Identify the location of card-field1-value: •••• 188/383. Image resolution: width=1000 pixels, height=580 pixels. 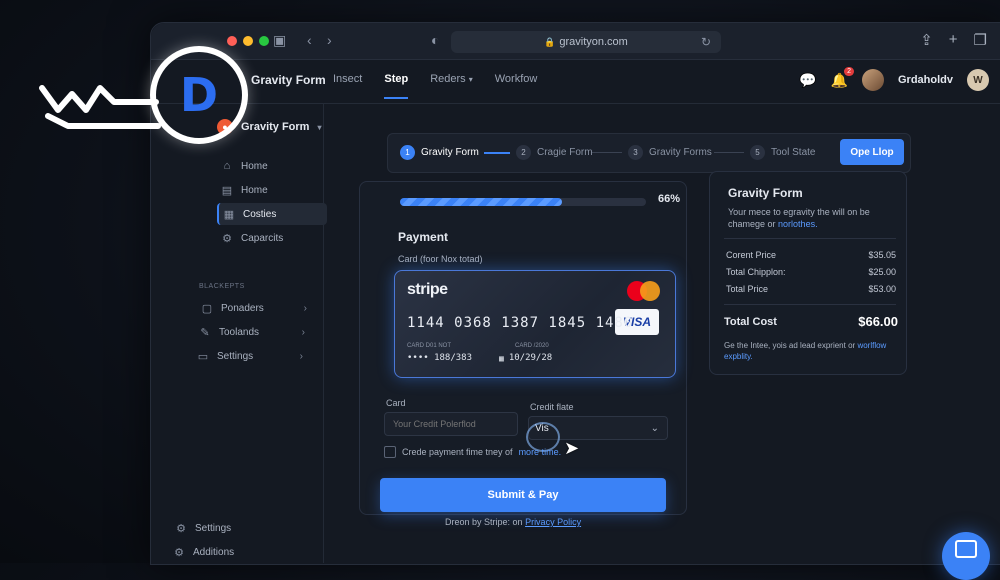
(440, 358).